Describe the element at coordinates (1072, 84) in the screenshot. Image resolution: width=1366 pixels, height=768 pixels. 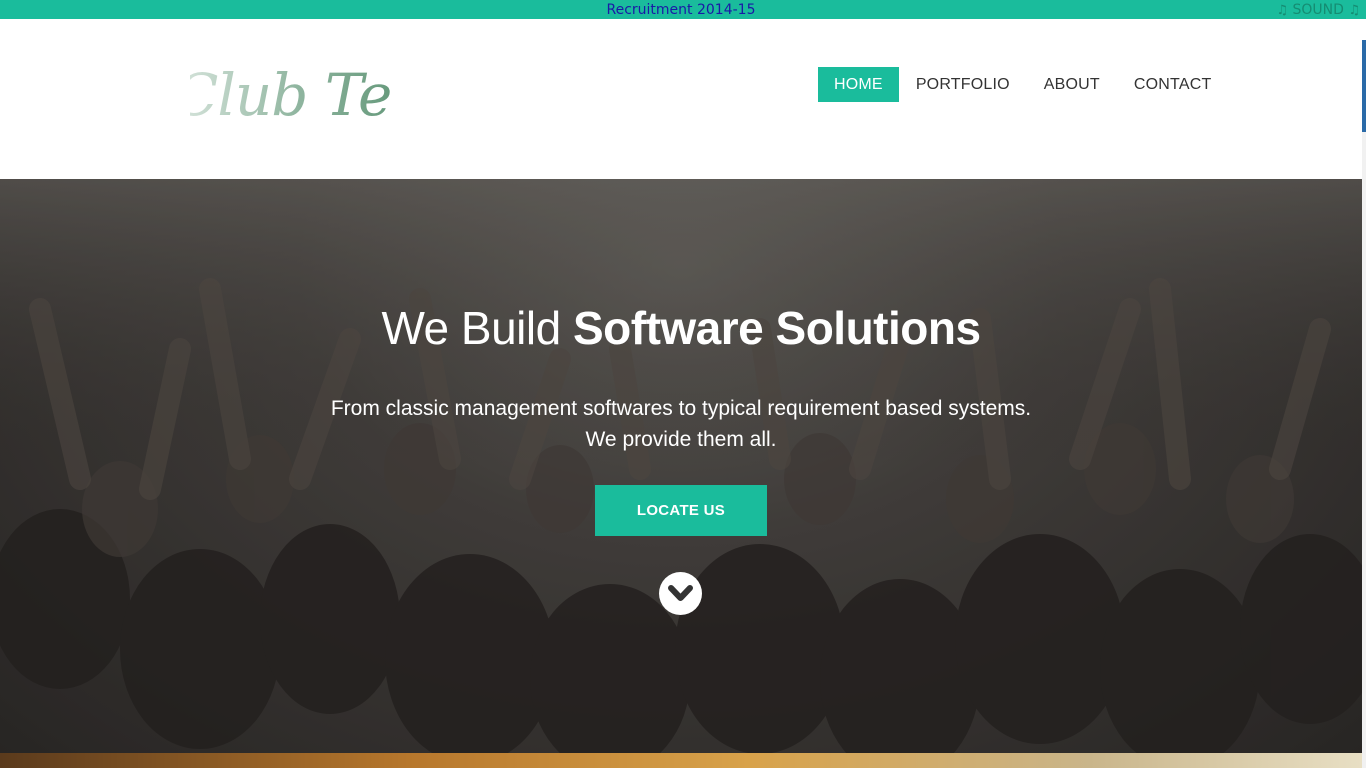
I see `nav-about: ABOUT` at that location.